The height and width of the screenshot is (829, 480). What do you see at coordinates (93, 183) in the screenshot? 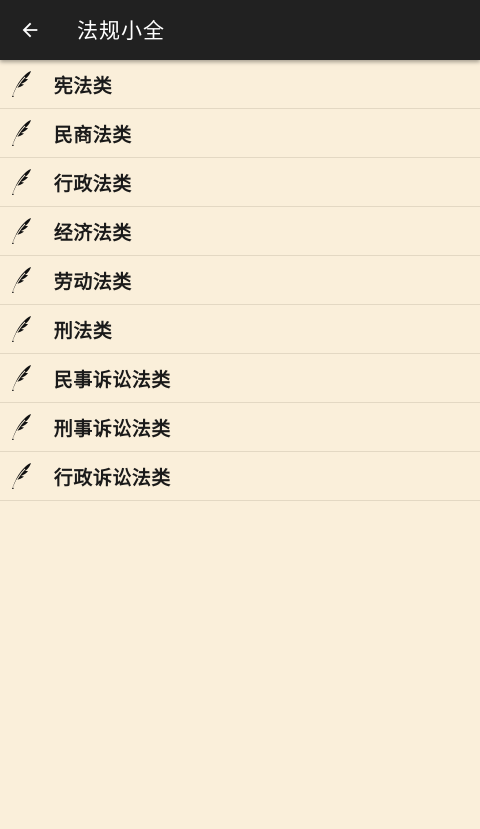
I see `list-item-label: 行政法类` at bounding box center [93, 183].